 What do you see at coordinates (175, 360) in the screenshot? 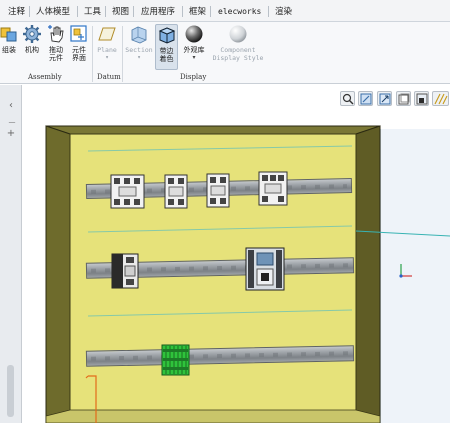
I see `terminal-block-component` at bounding box center [175, 360].